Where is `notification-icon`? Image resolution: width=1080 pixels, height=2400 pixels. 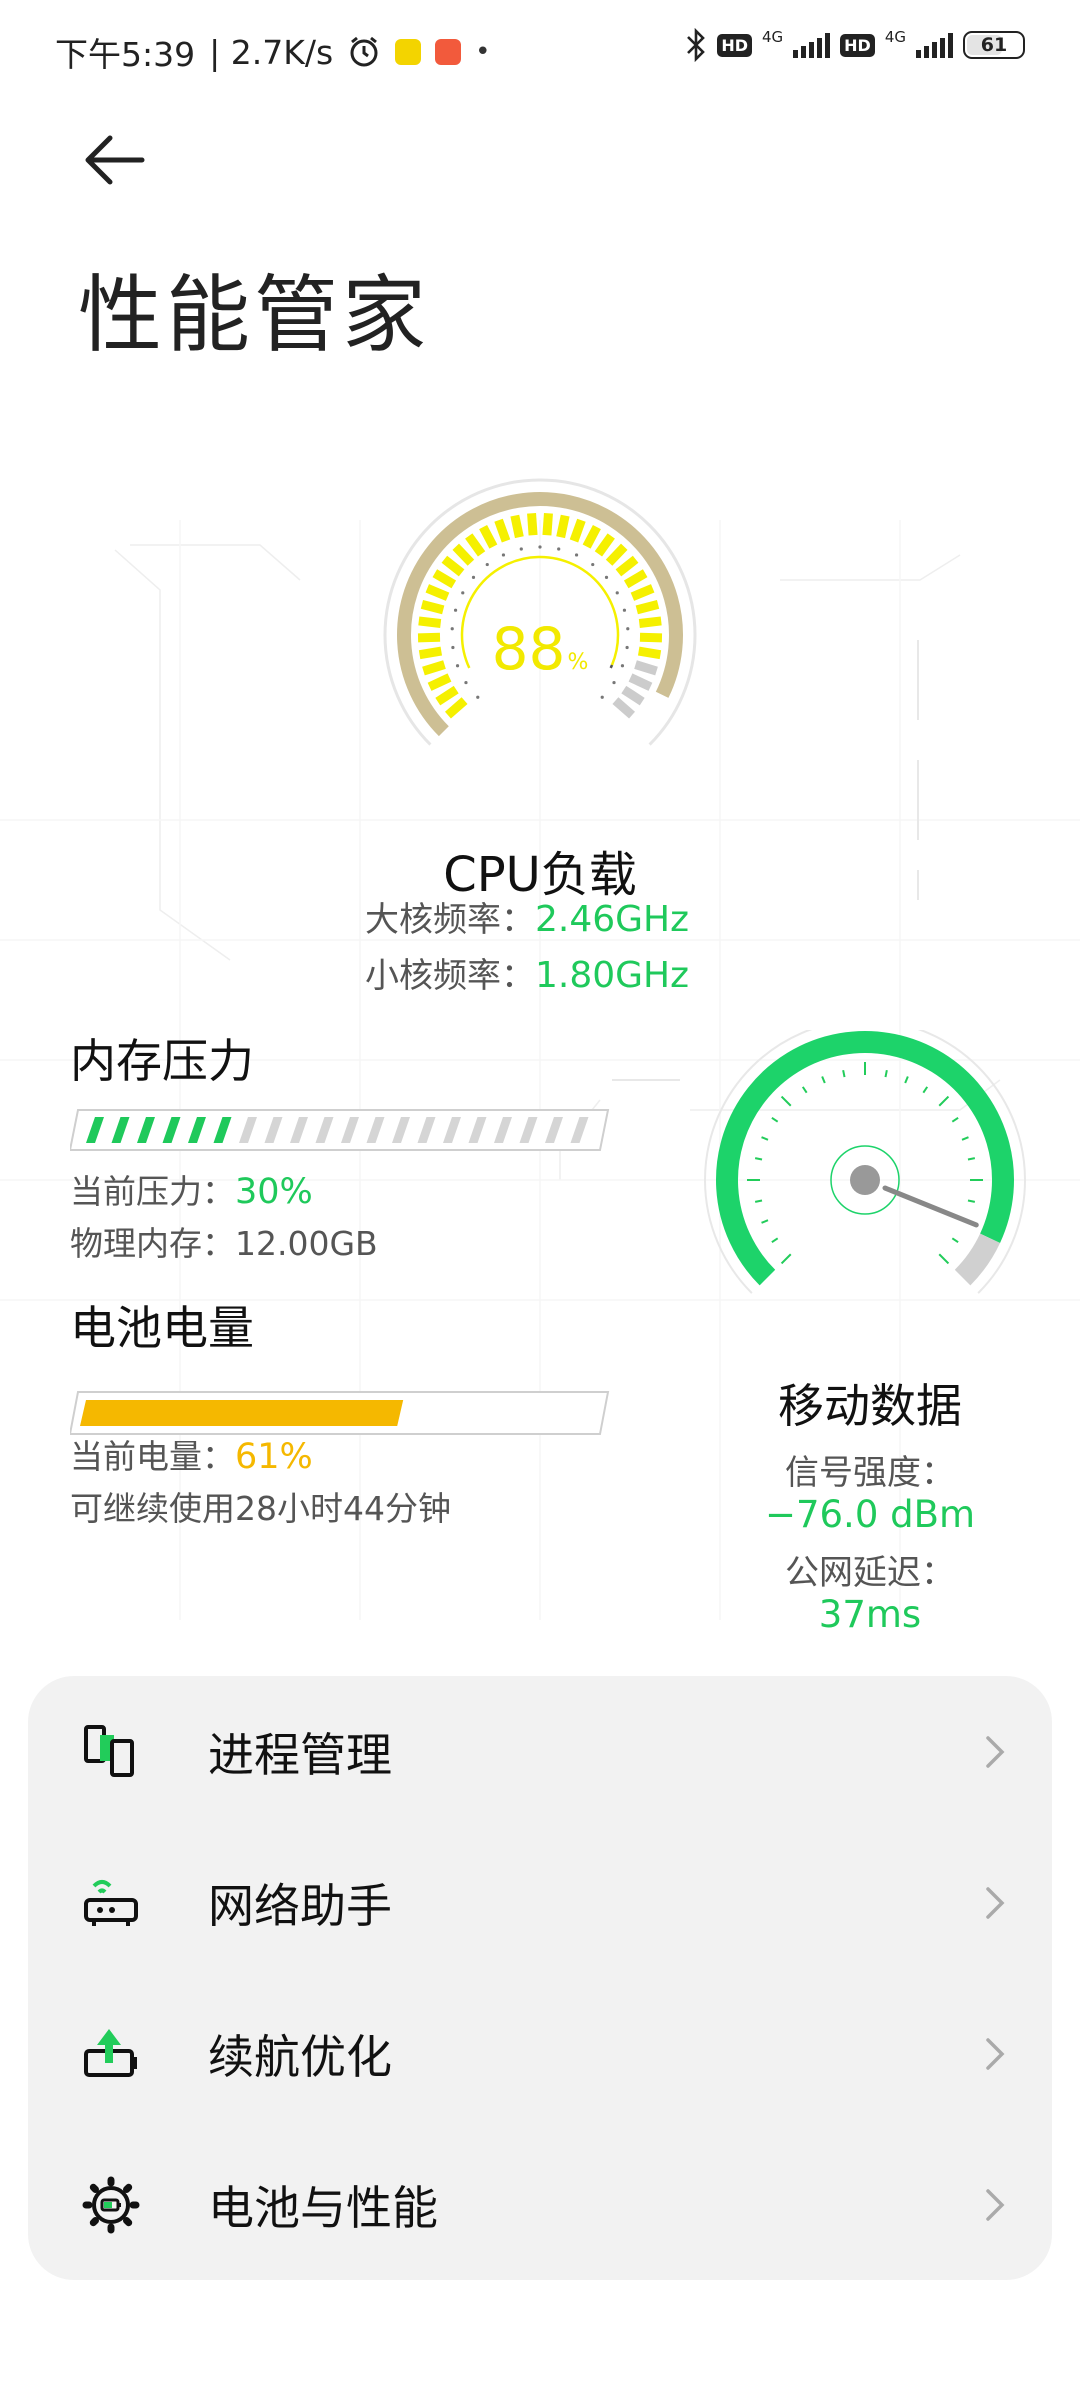
notification-icon is located at coordinates (408, 52).